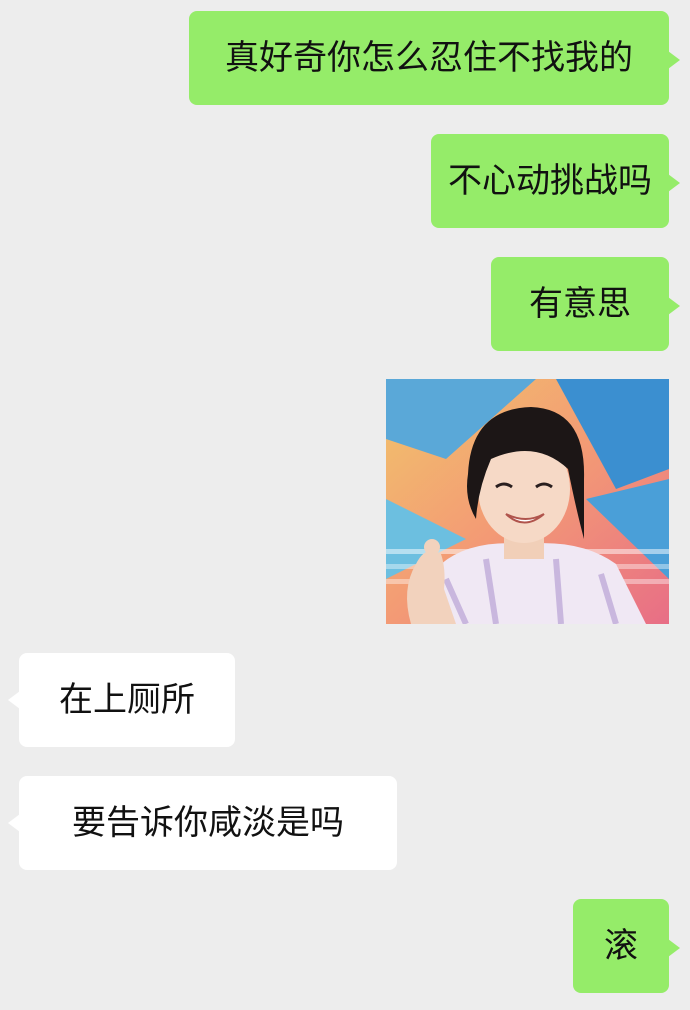 This screenshot has height=1010, width=690. I want to click on message-row: 滚, so click(626, 946).